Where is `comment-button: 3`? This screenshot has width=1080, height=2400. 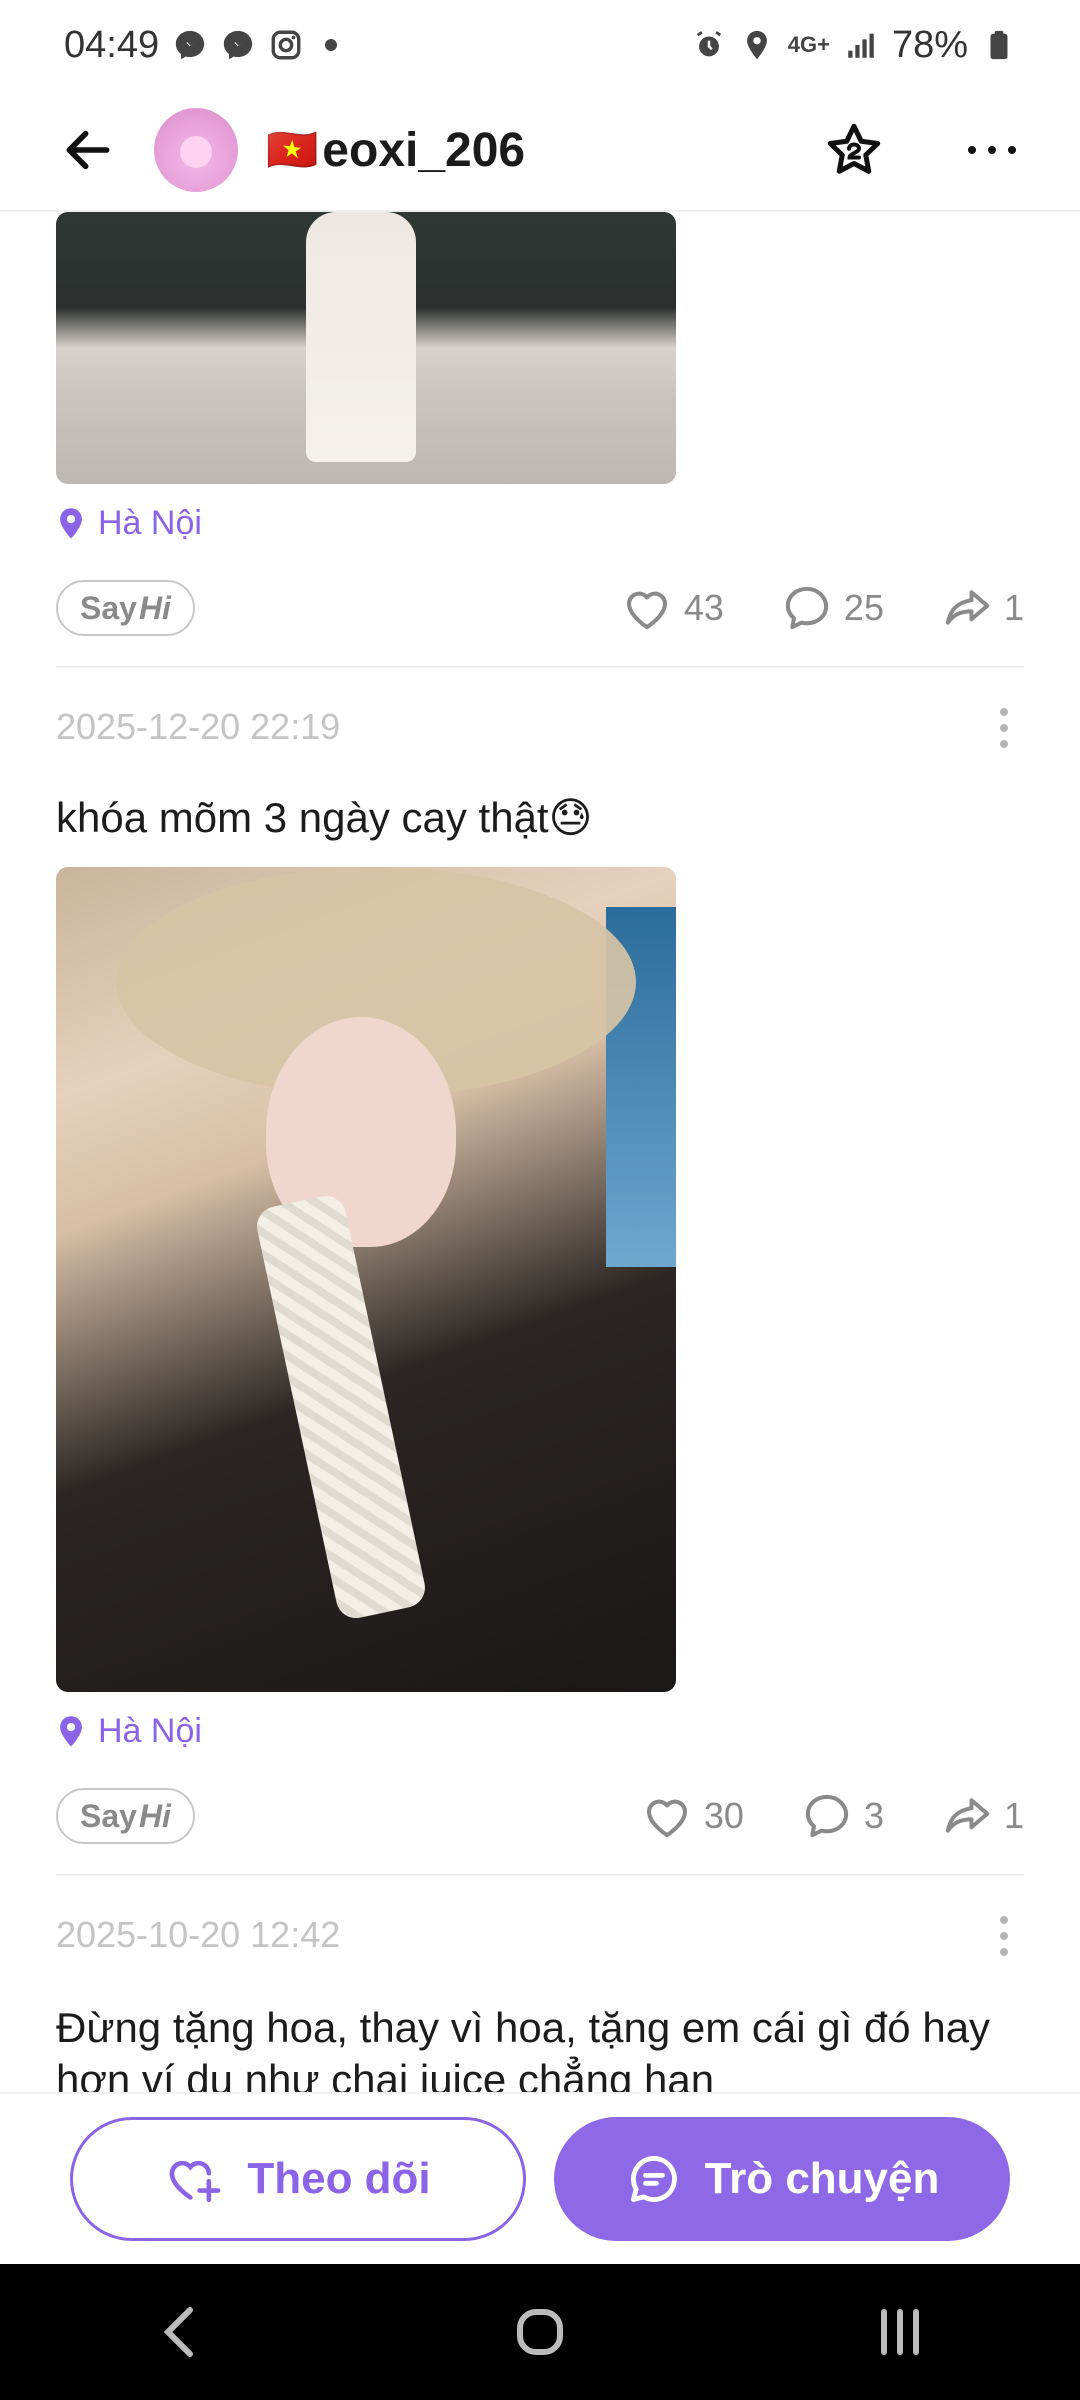
comment-button: 3 is located at coordinates (842, 1816).